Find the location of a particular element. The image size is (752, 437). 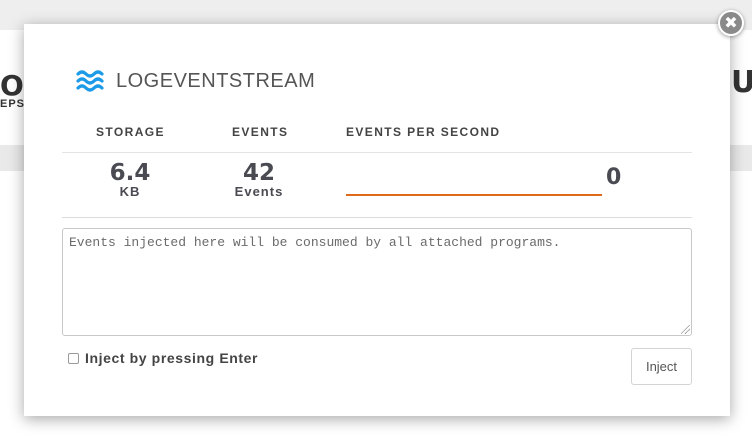

waves-icon is located at coordinates (90, 81).